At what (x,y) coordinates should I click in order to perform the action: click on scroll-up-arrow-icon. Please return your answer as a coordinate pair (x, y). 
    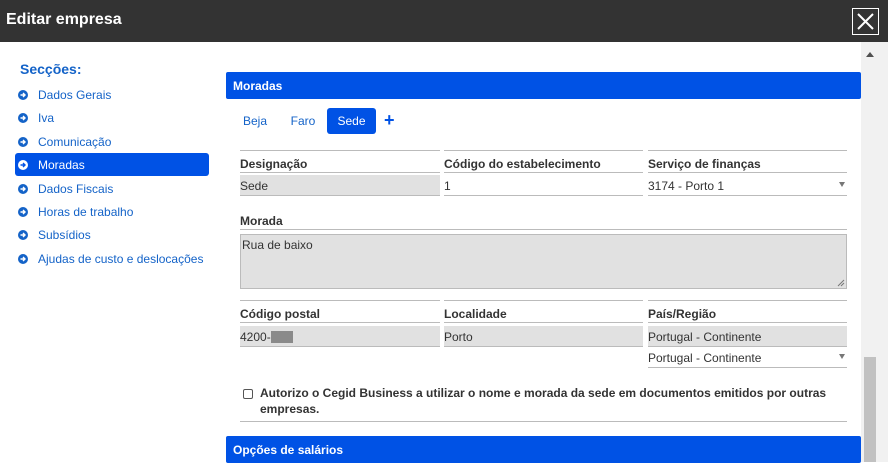
    Looking at the image, I should click on (870, 54).